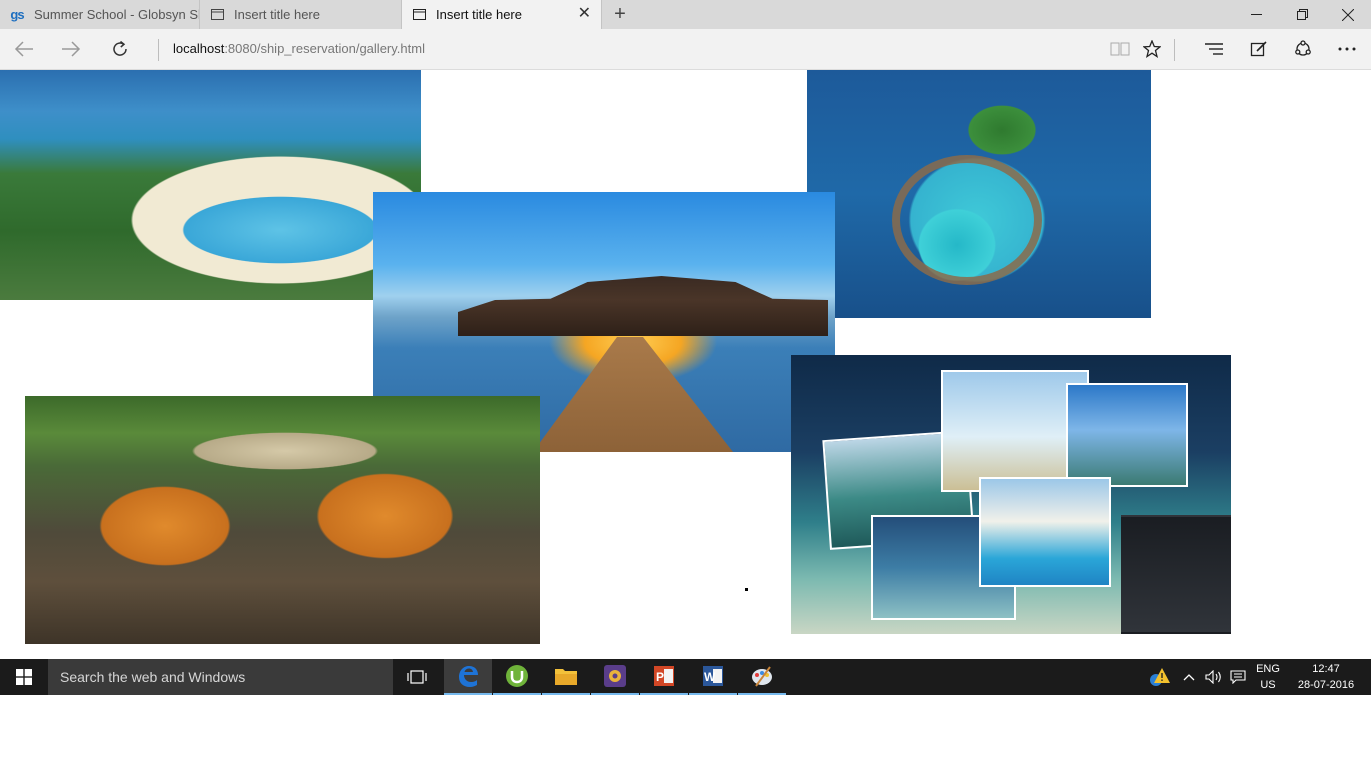 The image size is (1371, 768). I want to click on taskbar-paint, so click(762, 677).